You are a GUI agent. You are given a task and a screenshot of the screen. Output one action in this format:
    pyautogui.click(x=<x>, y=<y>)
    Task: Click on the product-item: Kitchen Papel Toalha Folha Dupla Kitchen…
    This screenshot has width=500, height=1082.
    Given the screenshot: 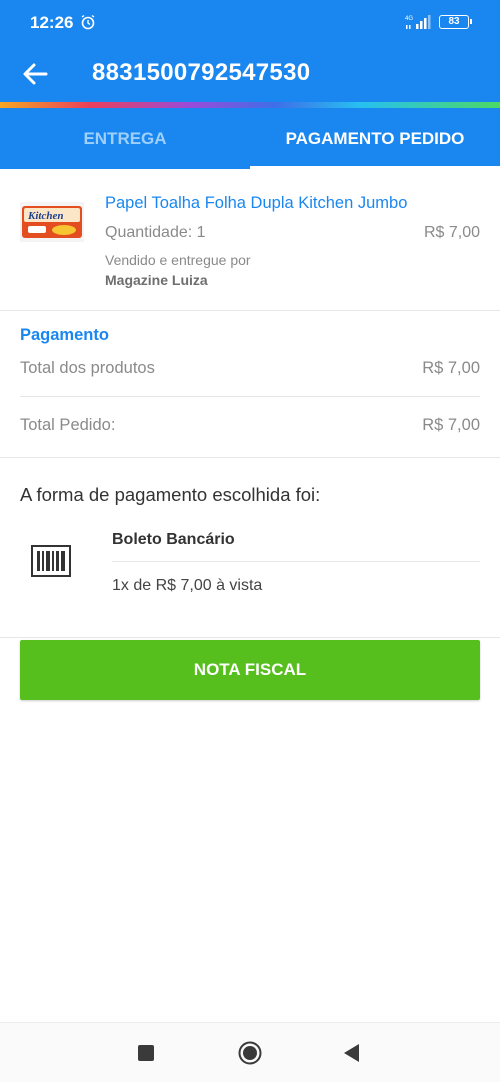 What is the action you would take?
    pyautogui.click(x=250, y=240)
    